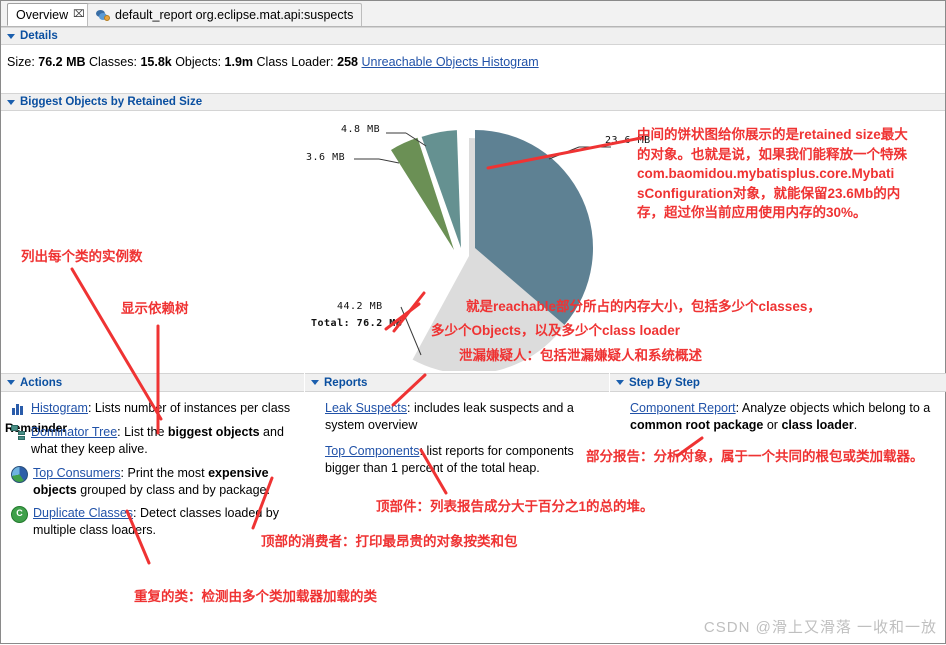 This screenshot has height=645, width=946. What do you see at coordinates (42, 14) in the screenshot?
I see `tab-overview-label: Overview` at bounding box center [42, 14].